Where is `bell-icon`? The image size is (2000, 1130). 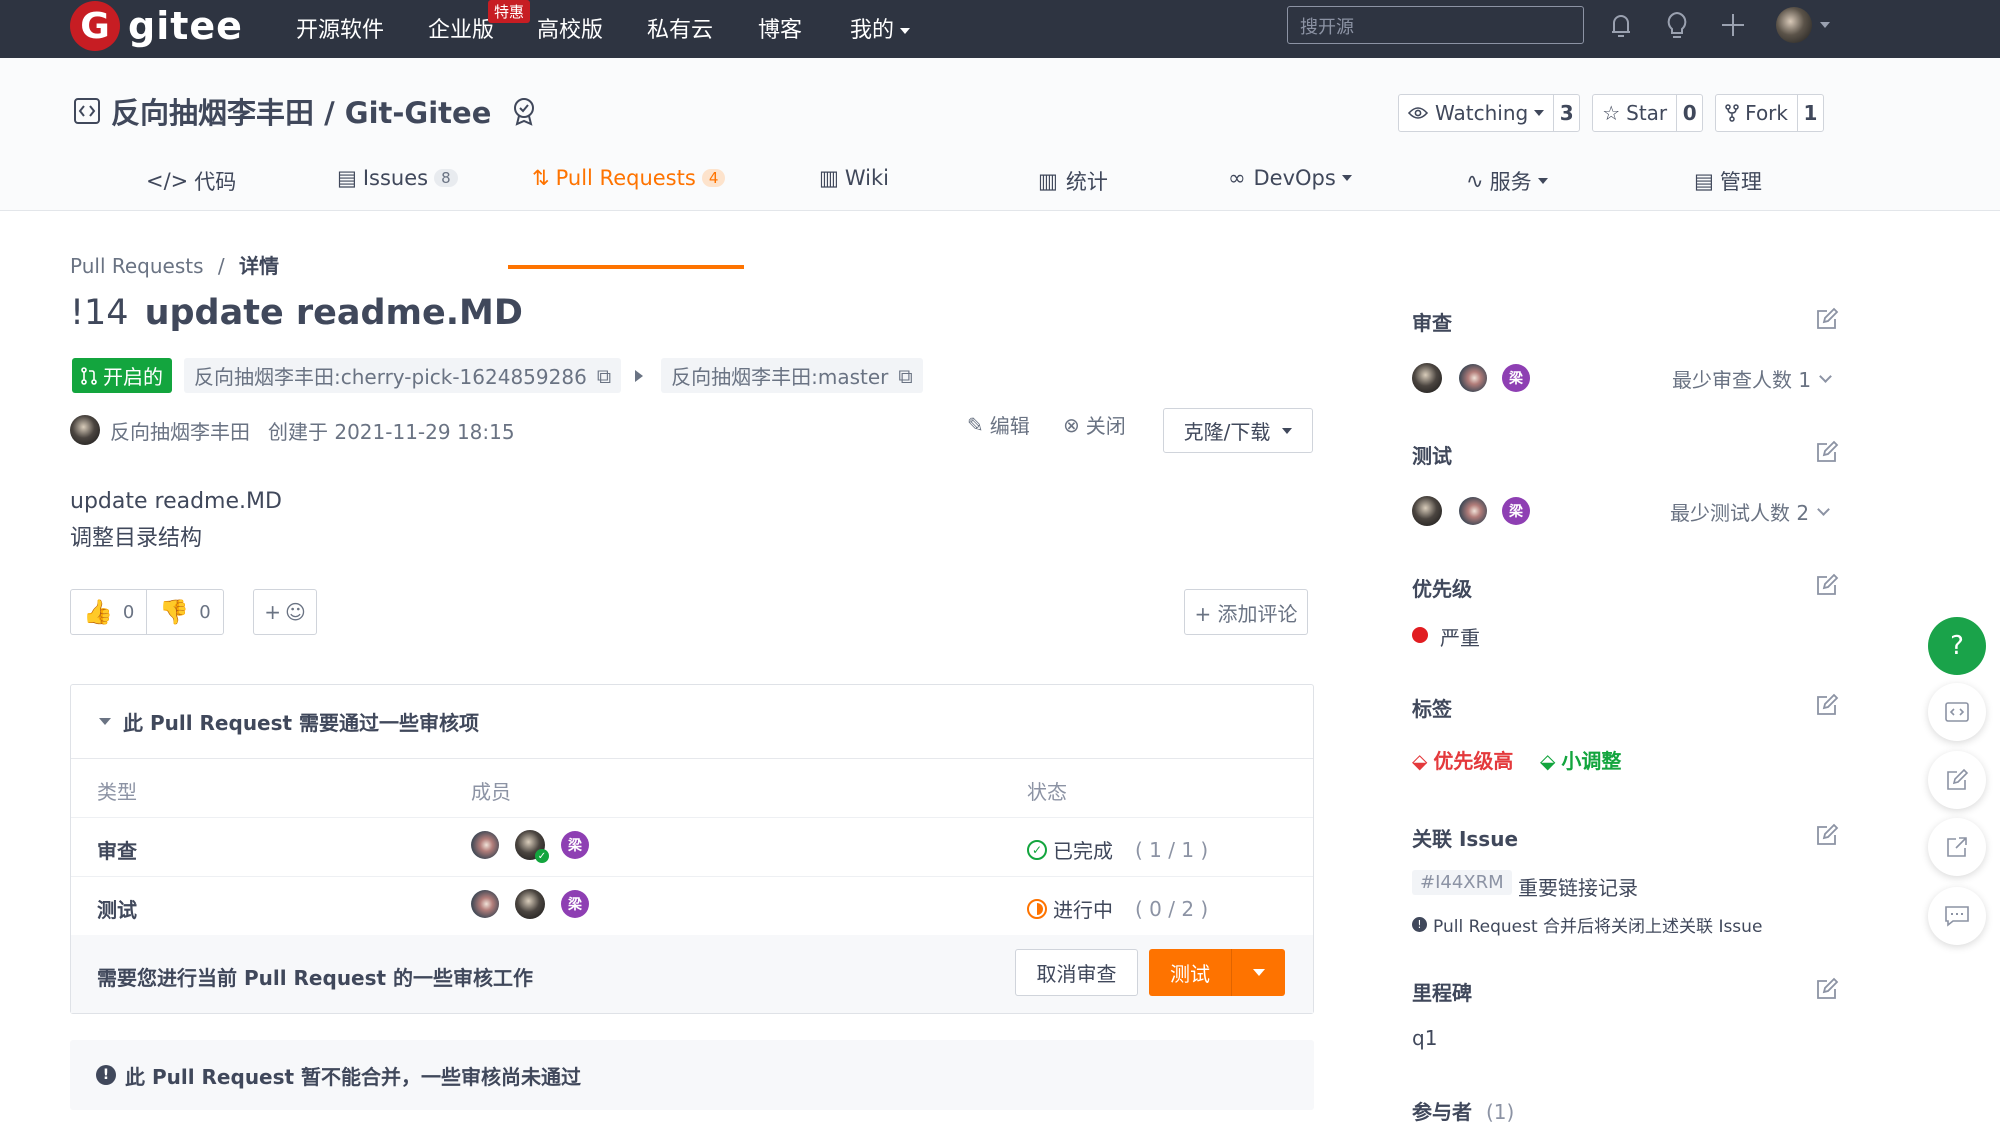
bell-icon is located at coordinates (1621, 25).